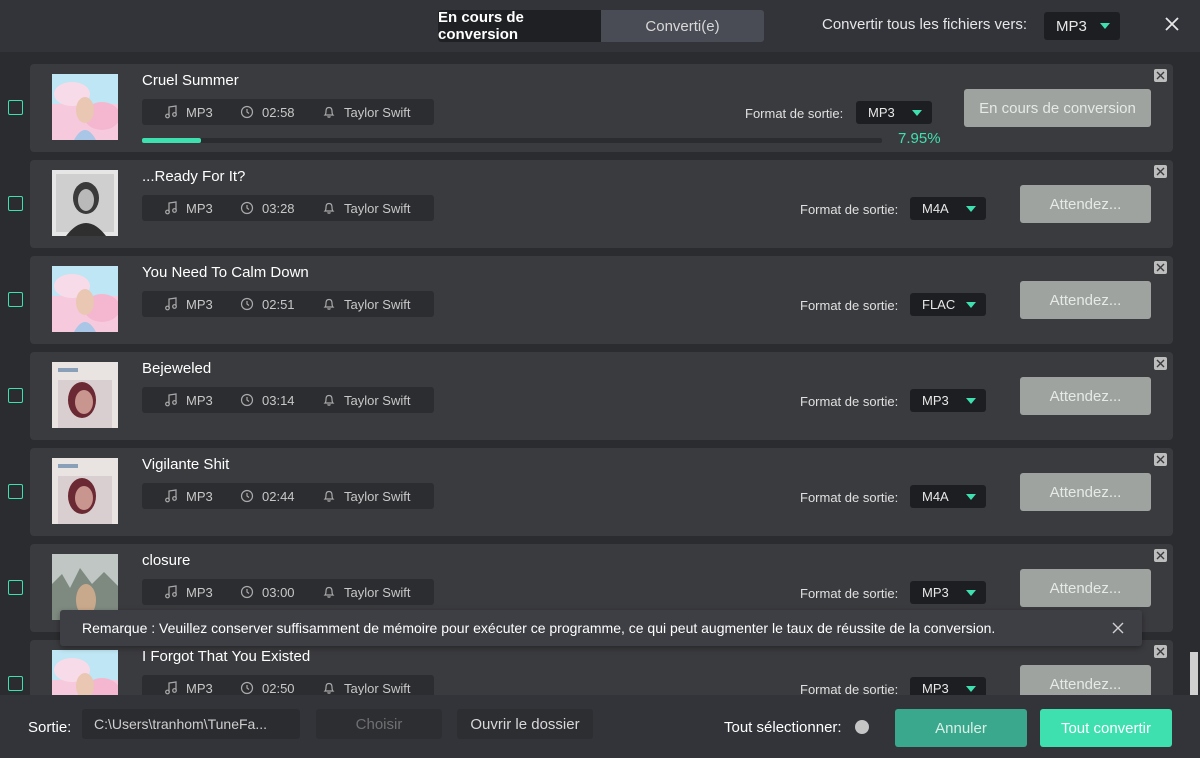  I want to click on song-title: Bejeweled, so click(177, 368).